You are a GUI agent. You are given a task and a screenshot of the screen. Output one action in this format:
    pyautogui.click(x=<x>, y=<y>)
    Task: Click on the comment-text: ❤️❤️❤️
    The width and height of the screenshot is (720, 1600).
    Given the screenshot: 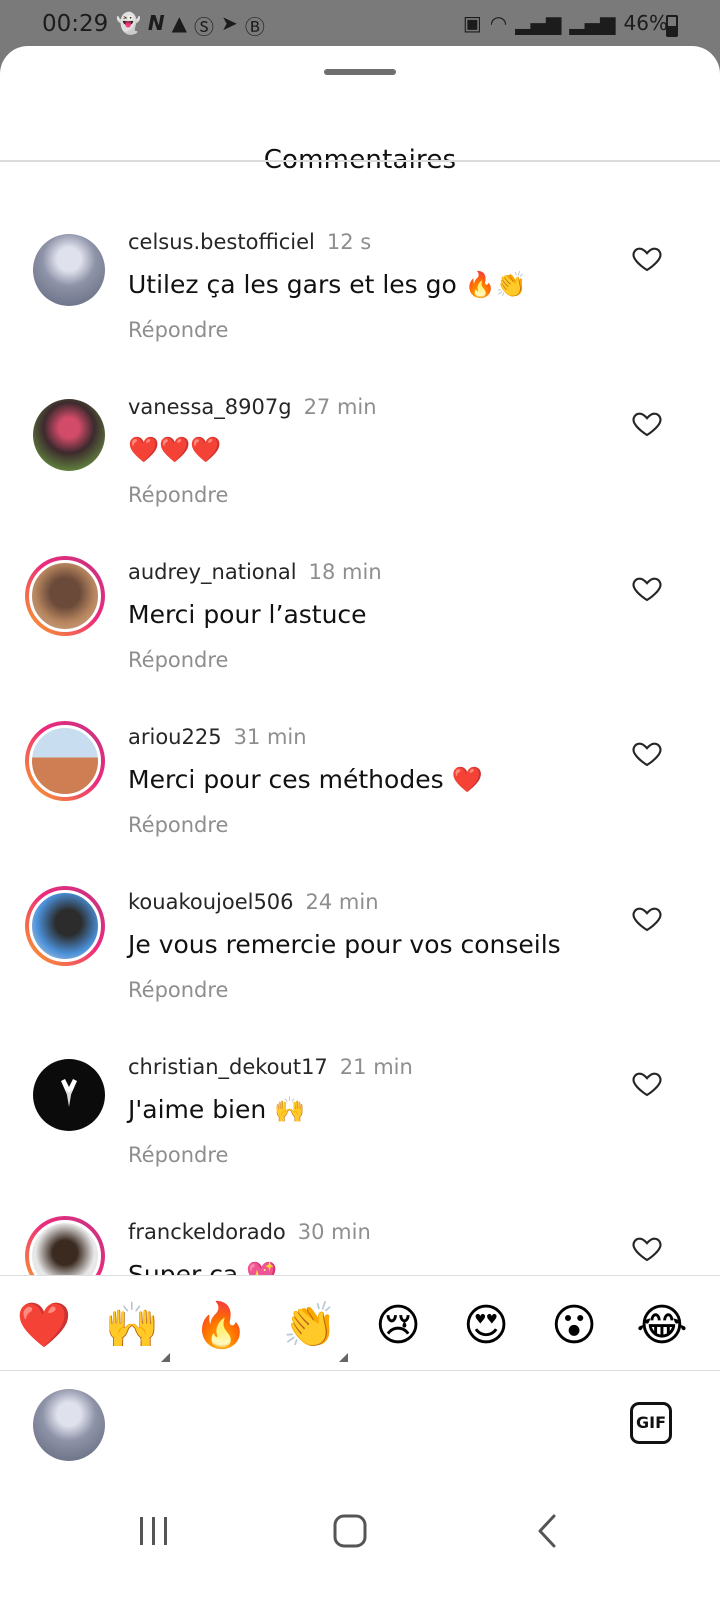 What is the action you would take?
    pyautogui.click(x=175, y=449)
    